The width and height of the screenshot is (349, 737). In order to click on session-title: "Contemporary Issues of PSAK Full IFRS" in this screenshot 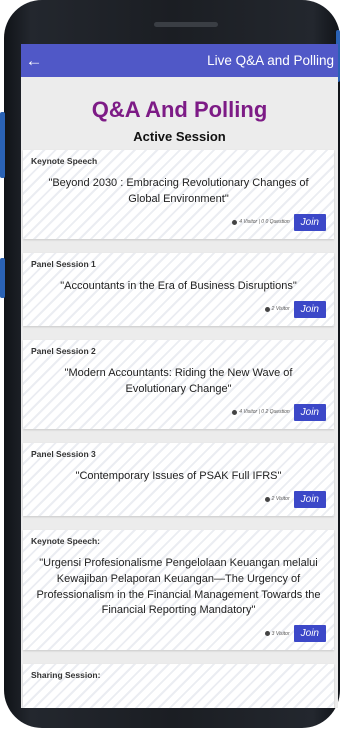, I will do `click(178, 475)`.